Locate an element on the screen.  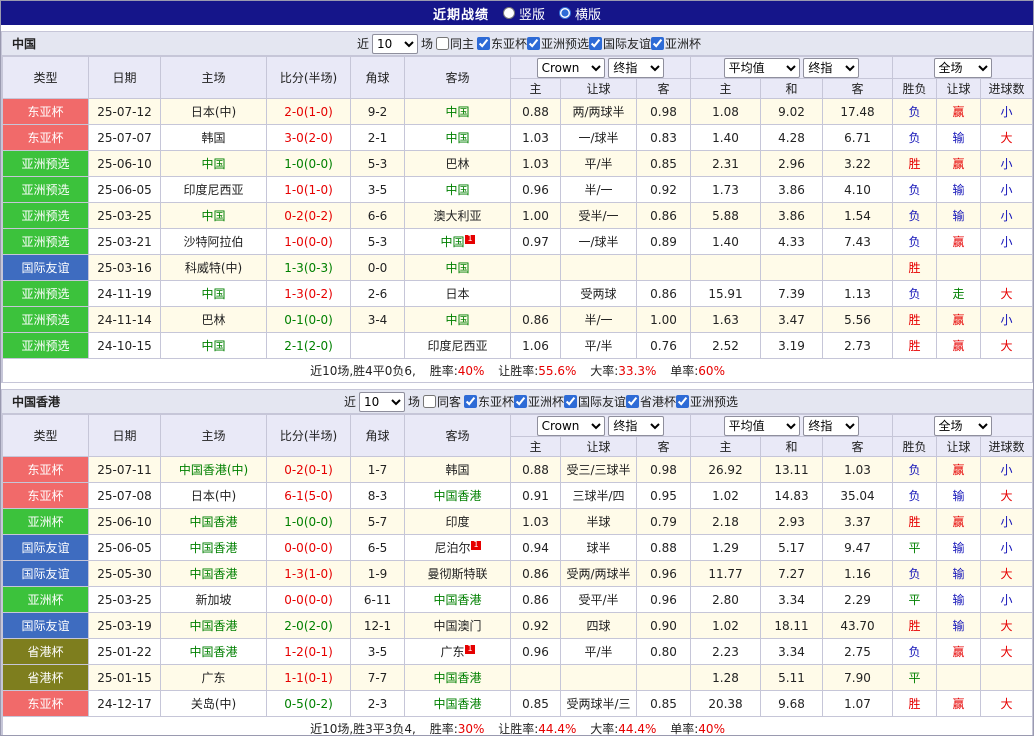
col-euro-home: 主 is located at coordinates (725, 88).